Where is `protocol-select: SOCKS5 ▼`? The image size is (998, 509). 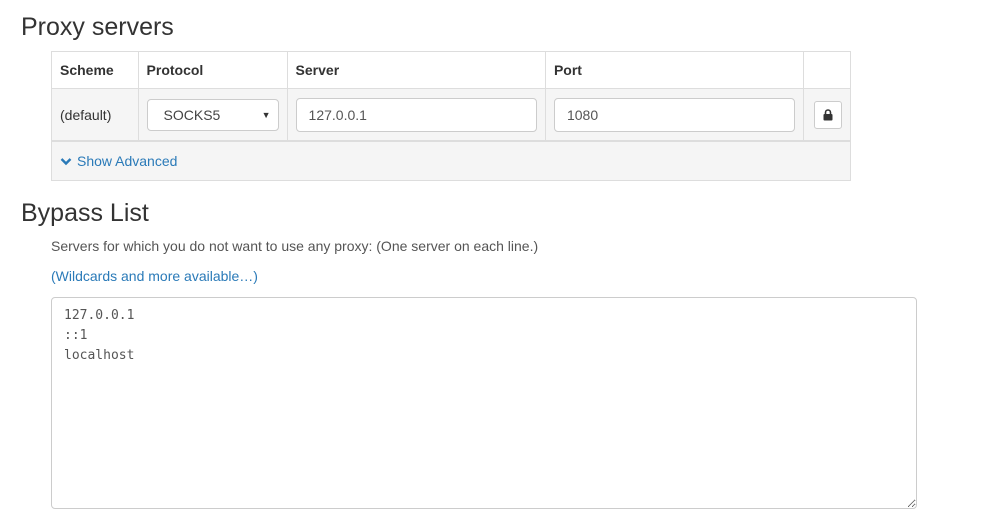 protocol-select: SOCKS5 ▼ is located at coordinates (212, 114).